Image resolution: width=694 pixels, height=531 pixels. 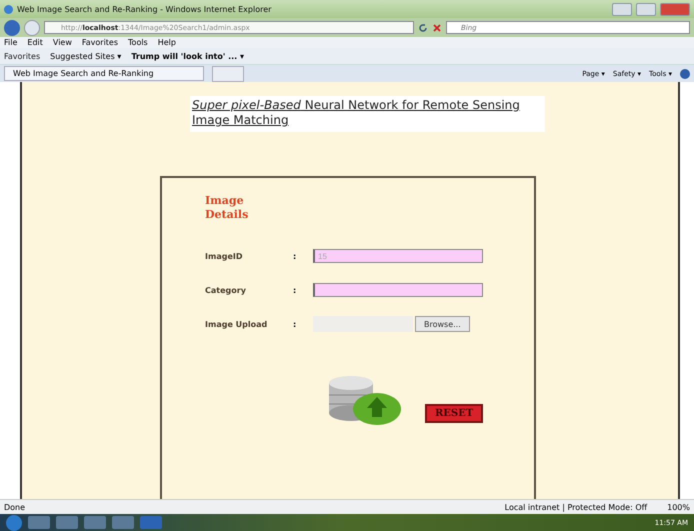 I want to click on database-upload-icon, so click(x=365, y=401).